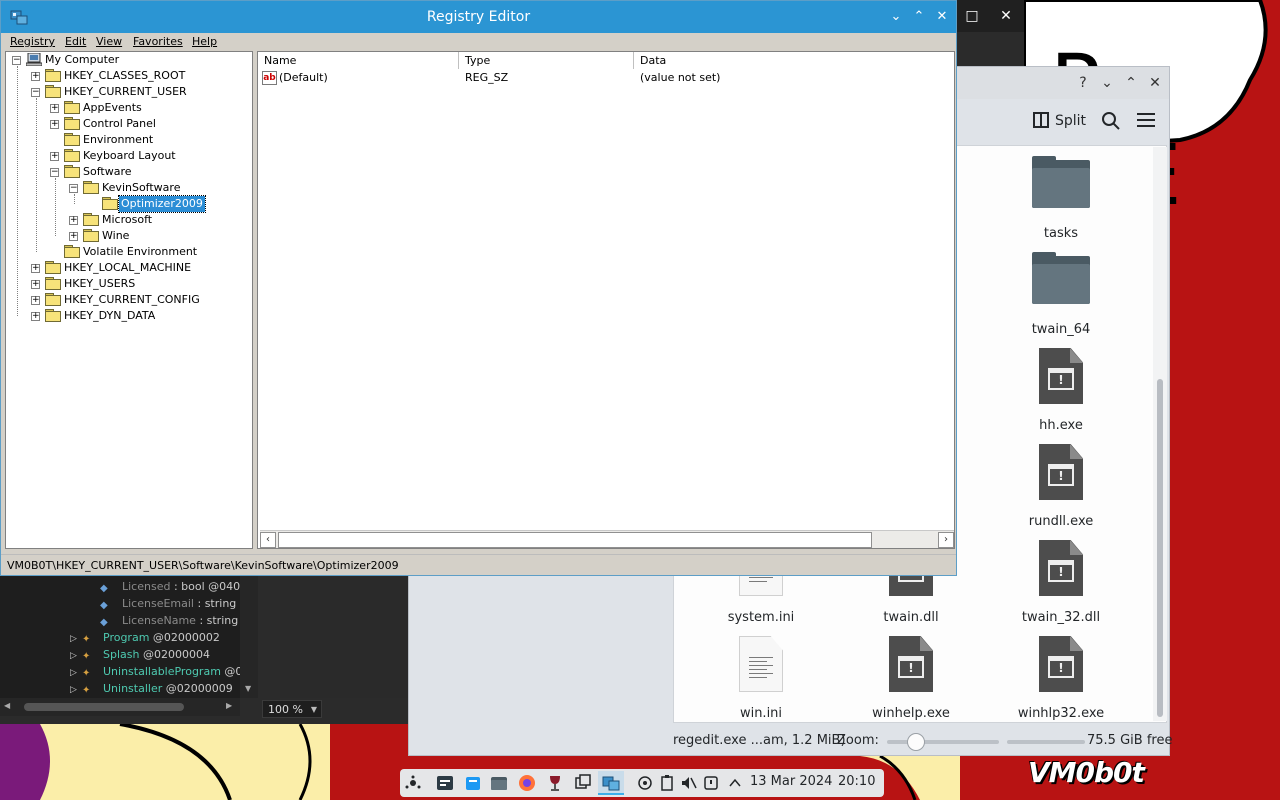 The width and height of the screenshot is (1280, 800). I want to click on decompiler-tree-item: ✦ ▷ UninstallableProgram @020, so click(154, 671).